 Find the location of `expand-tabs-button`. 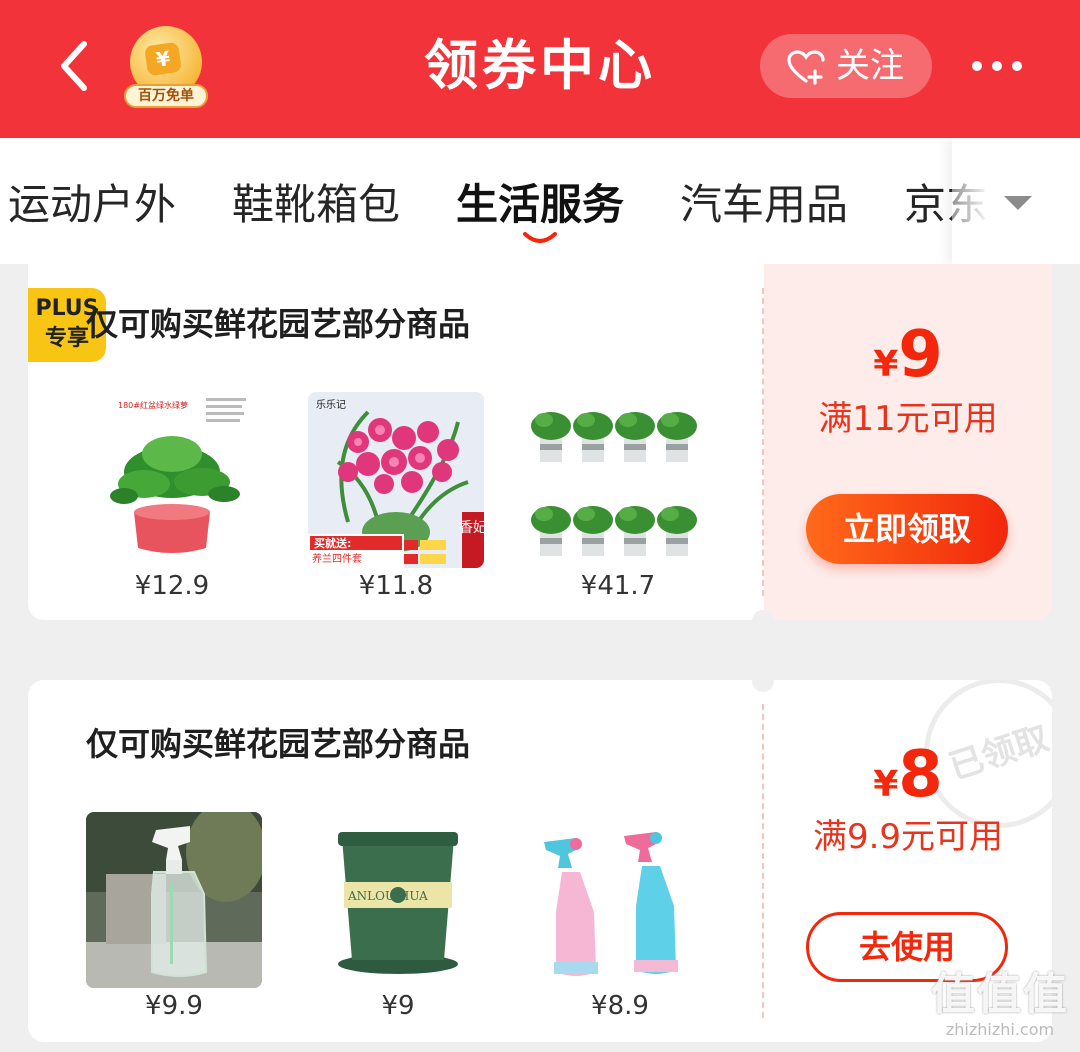

expand-tabs-button is located at coordinates (1016, 201).